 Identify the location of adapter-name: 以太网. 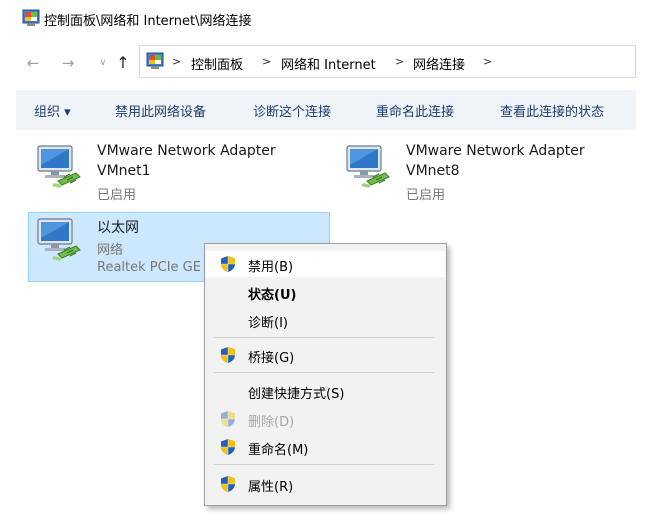
(118, 228).